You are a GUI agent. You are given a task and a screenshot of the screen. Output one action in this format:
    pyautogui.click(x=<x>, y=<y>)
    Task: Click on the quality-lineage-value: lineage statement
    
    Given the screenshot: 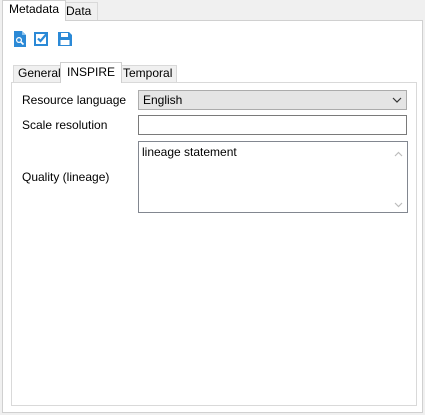 What is the action you would take?
    pyautogui.click(x=189, y=152)
    